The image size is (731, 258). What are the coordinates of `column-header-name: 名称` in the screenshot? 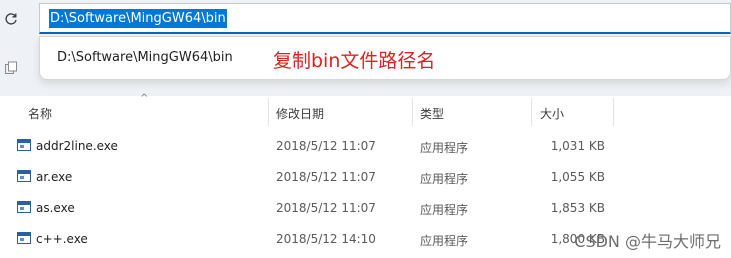 It's located at (40, 113).